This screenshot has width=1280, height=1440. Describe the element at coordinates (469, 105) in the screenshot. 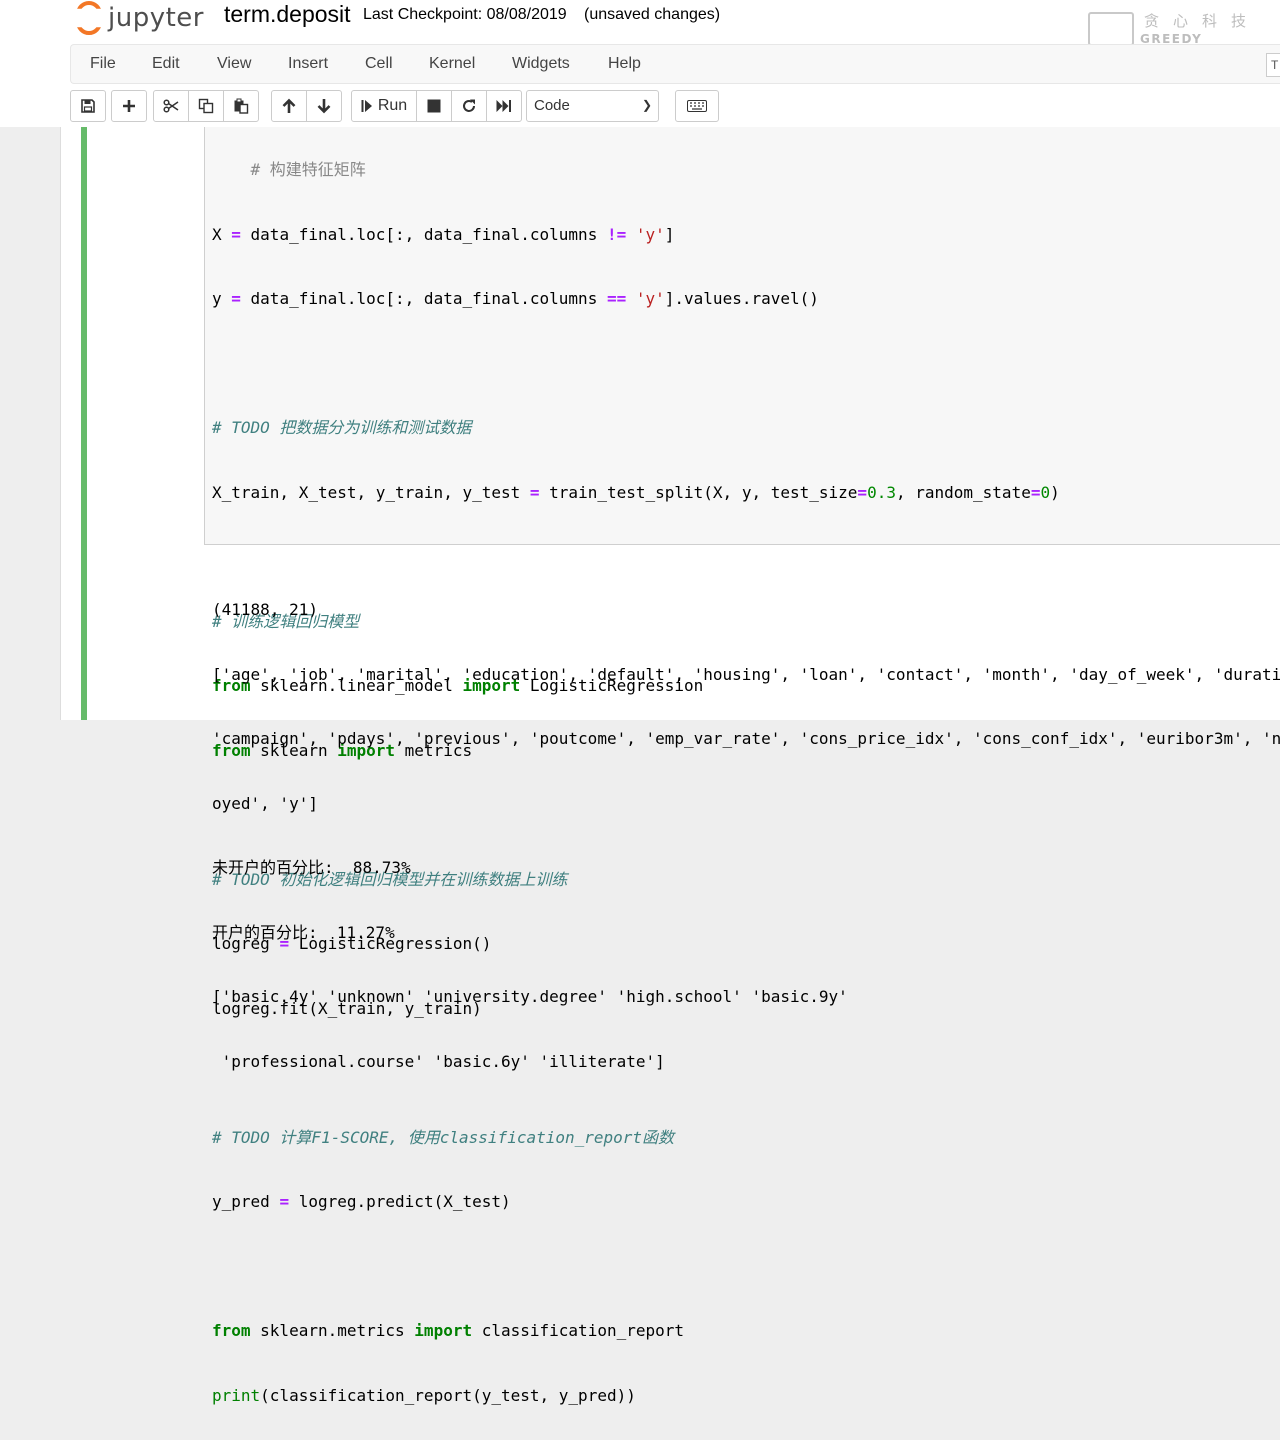

I see `refresh-icon` at that location.